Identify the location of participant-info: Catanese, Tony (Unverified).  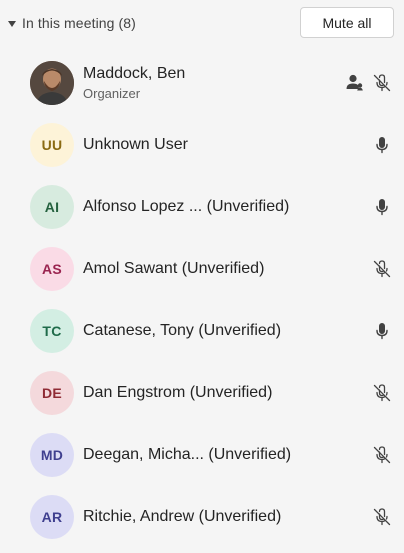
(182, 331).